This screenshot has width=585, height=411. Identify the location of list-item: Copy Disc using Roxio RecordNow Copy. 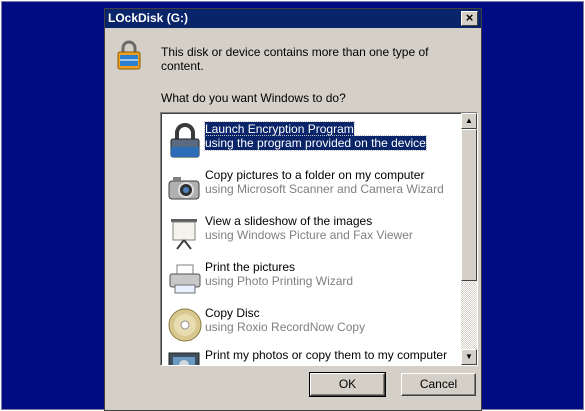
(311, 324).